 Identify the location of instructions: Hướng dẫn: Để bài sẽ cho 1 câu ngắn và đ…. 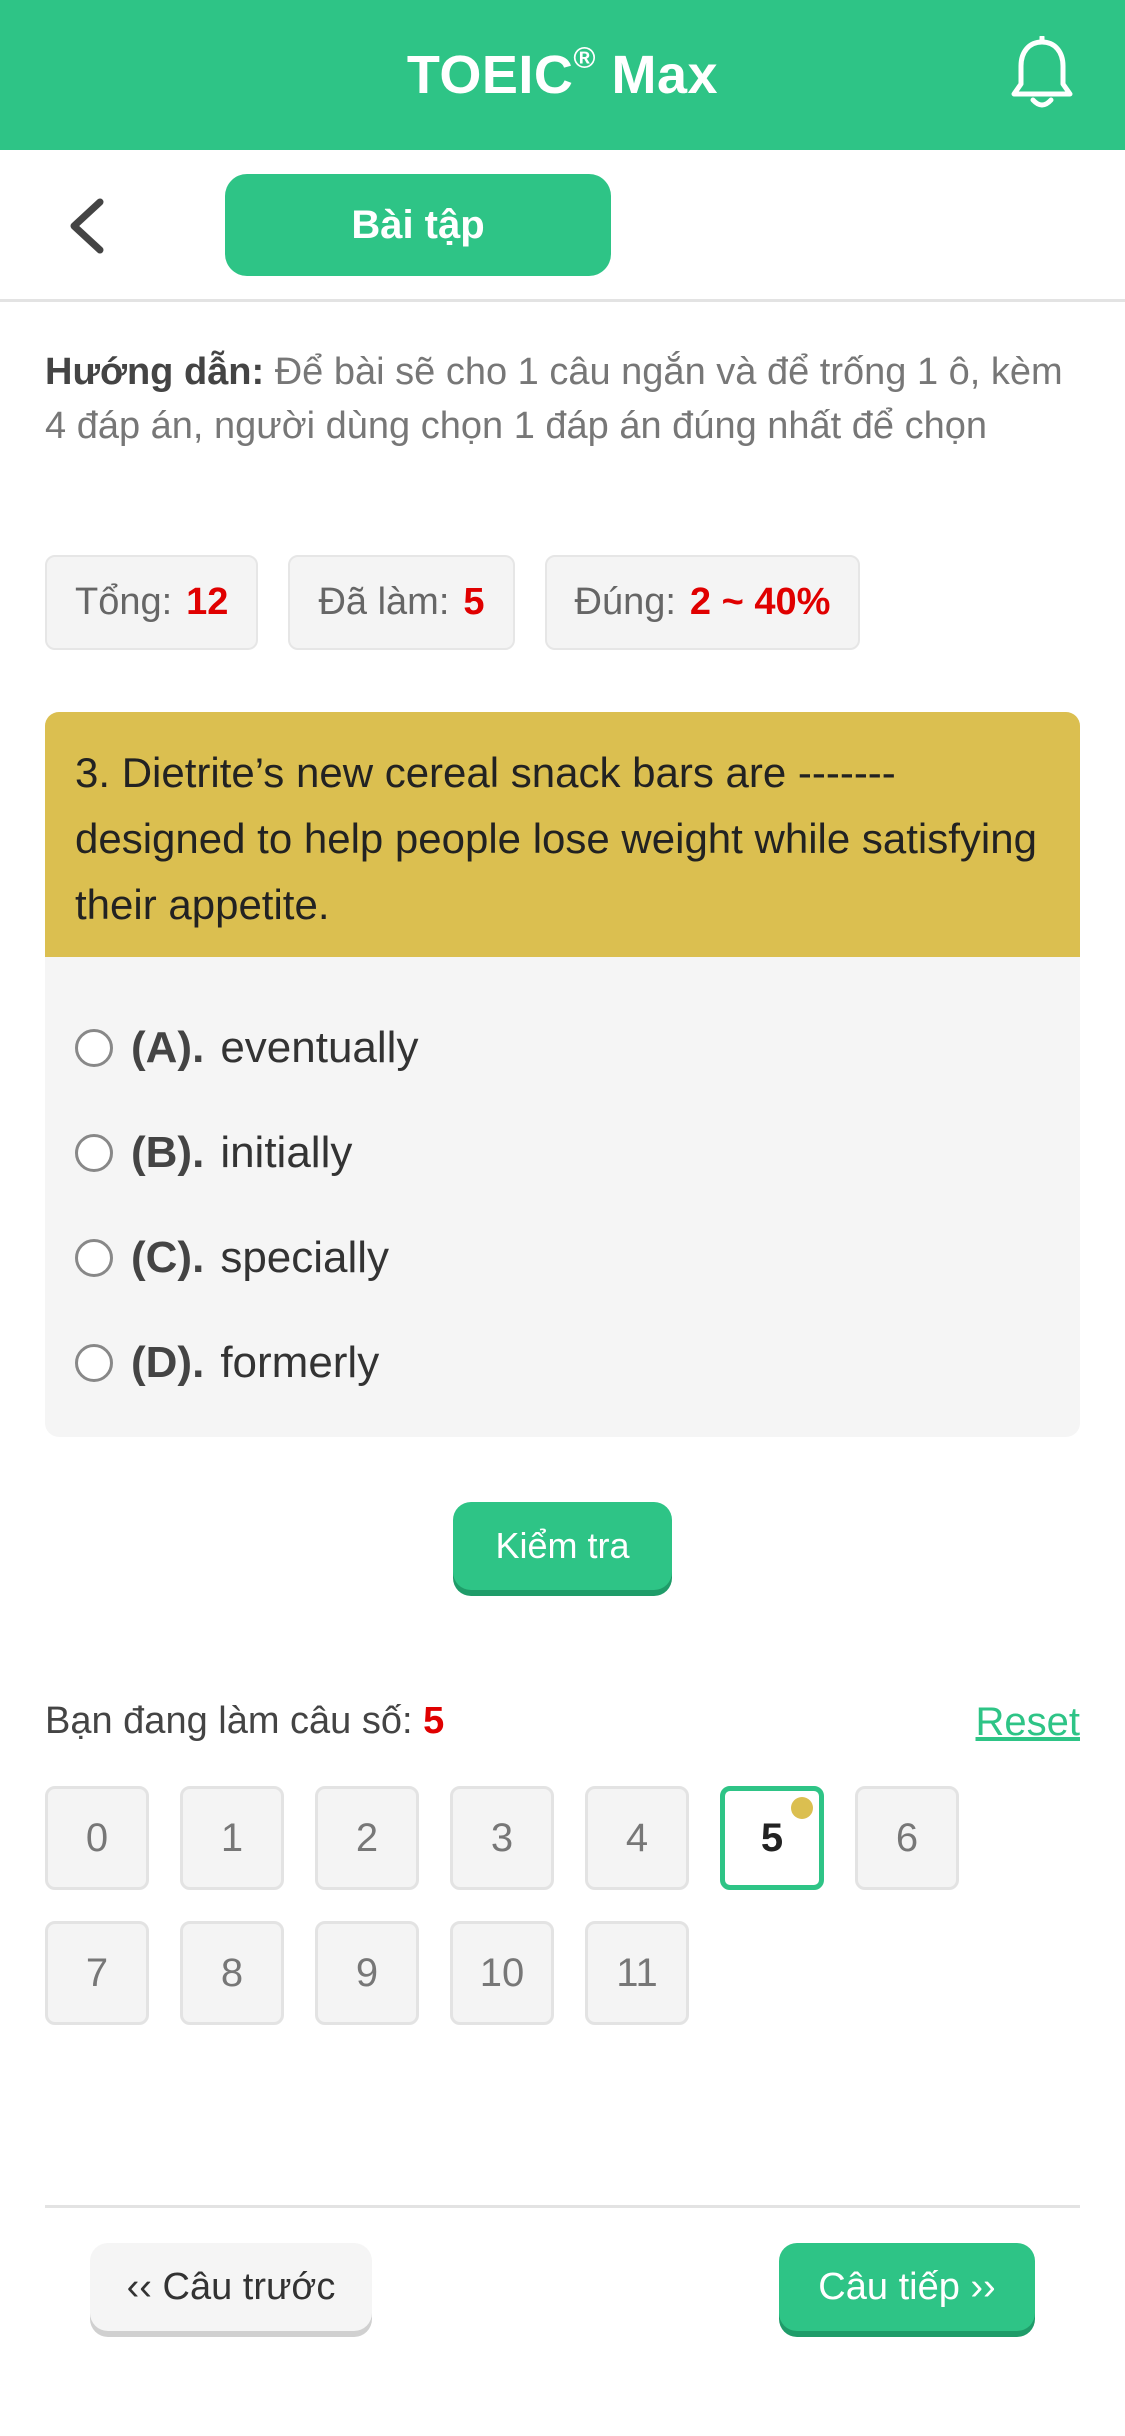
(565, 399).